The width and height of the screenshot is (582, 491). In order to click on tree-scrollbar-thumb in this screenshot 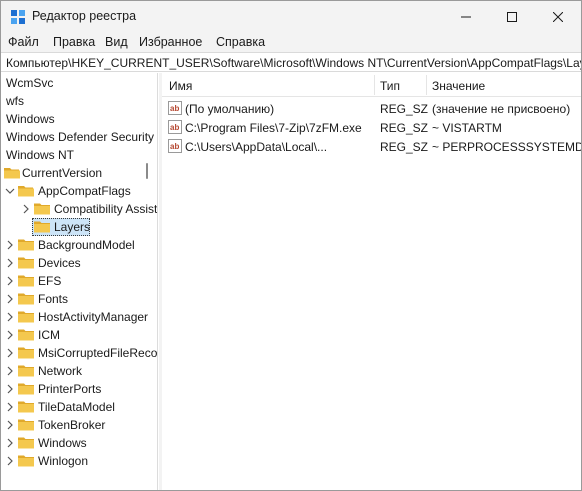, I will do `click(147, 171)`.